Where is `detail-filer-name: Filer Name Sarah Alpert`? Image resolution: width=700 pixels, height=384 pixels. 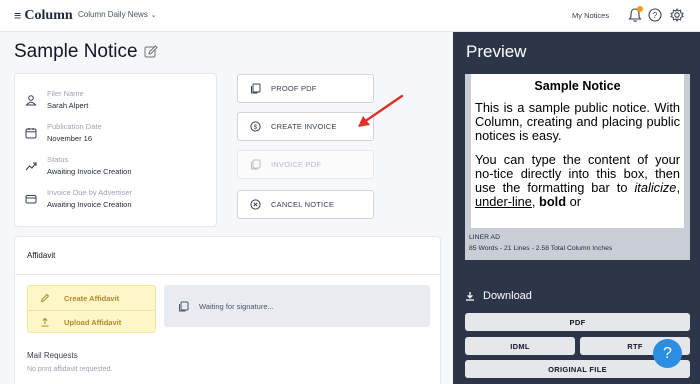
detail-filer-name: Filer Name Sarah Alpert is located at coordinates (56, 99).